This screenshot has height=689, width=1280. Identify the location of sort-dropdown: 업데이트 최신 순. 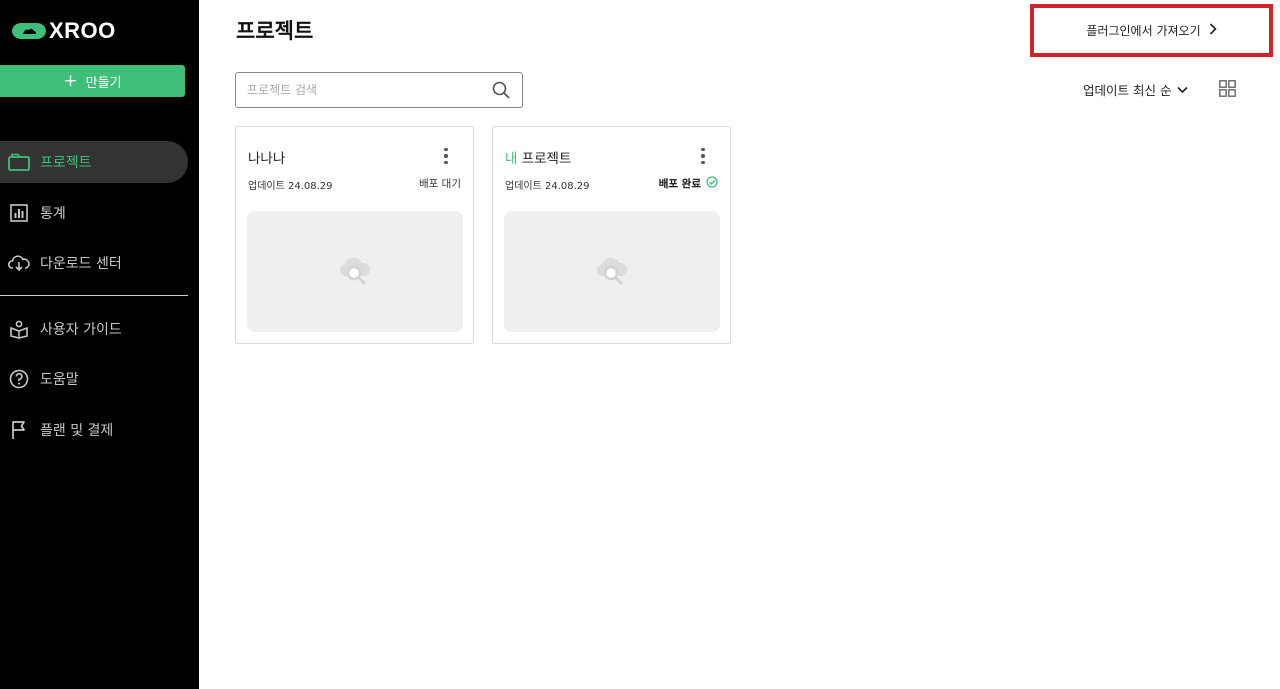
(1136, 89).